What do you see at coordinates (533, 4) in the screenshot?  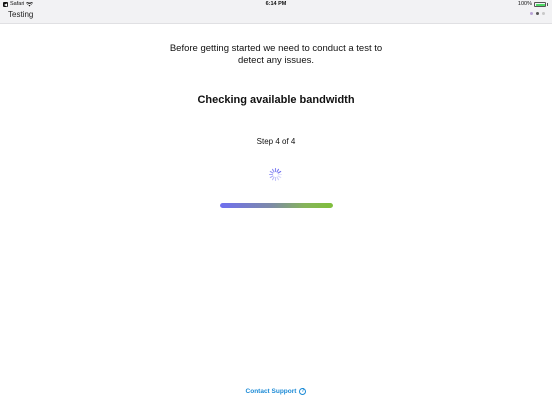 I see `status-right: 100%` at bounding box center [533, 4].